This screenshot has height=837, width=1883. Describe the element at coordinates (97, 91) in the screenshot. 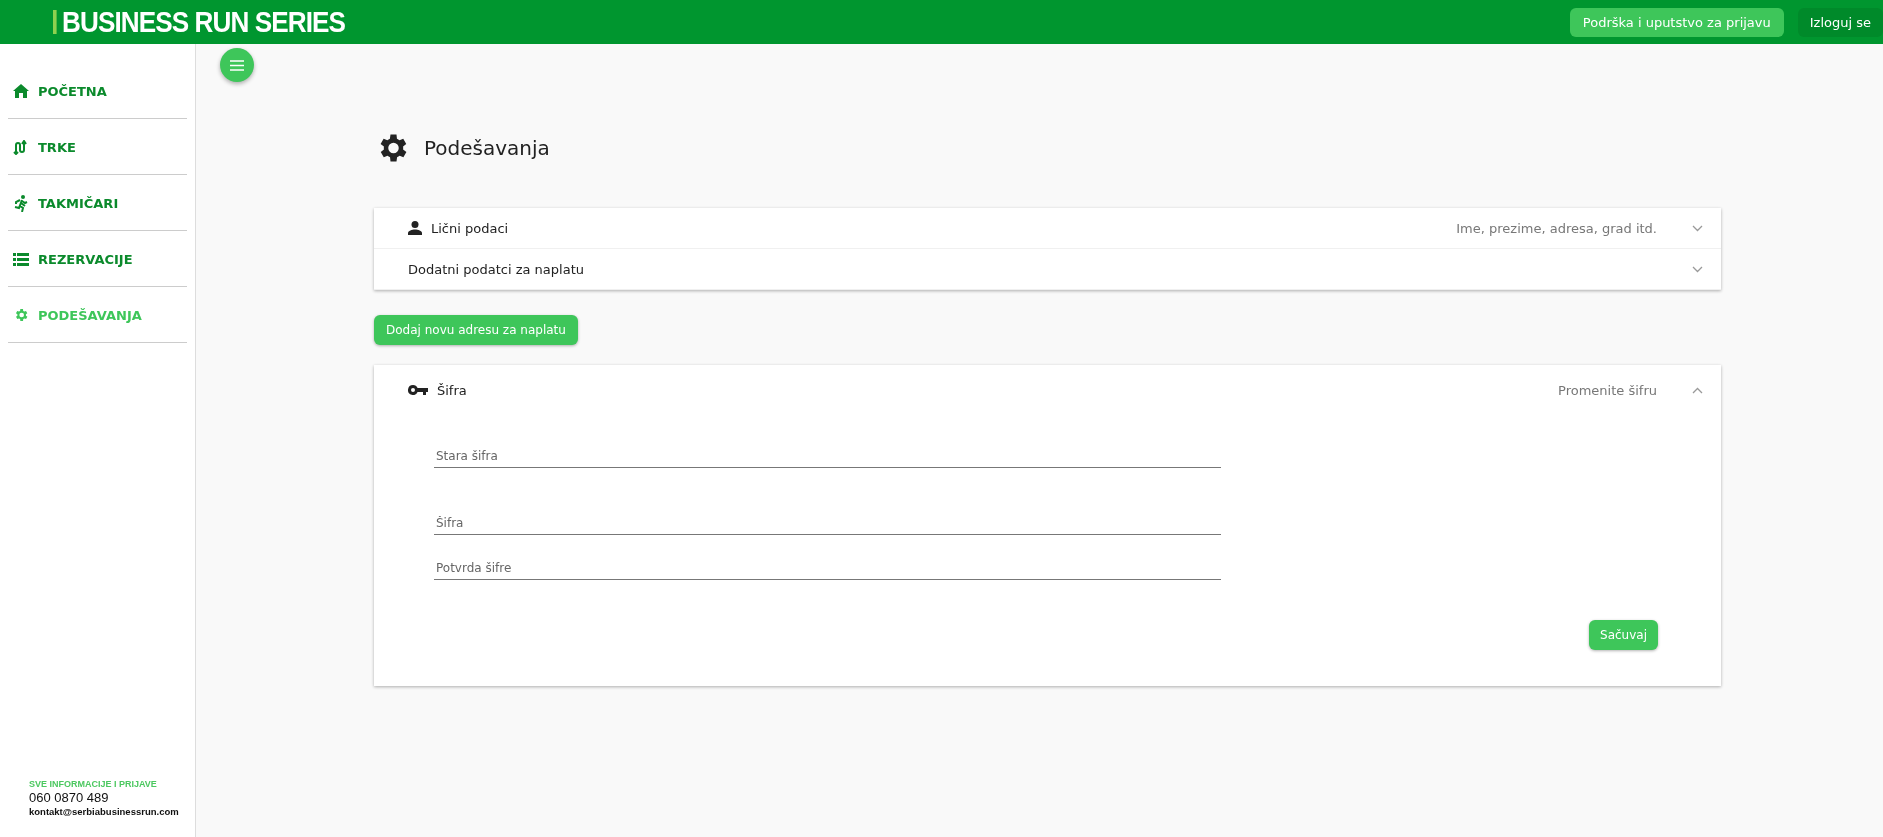

I see `nav-item: POČETNA` at that location.